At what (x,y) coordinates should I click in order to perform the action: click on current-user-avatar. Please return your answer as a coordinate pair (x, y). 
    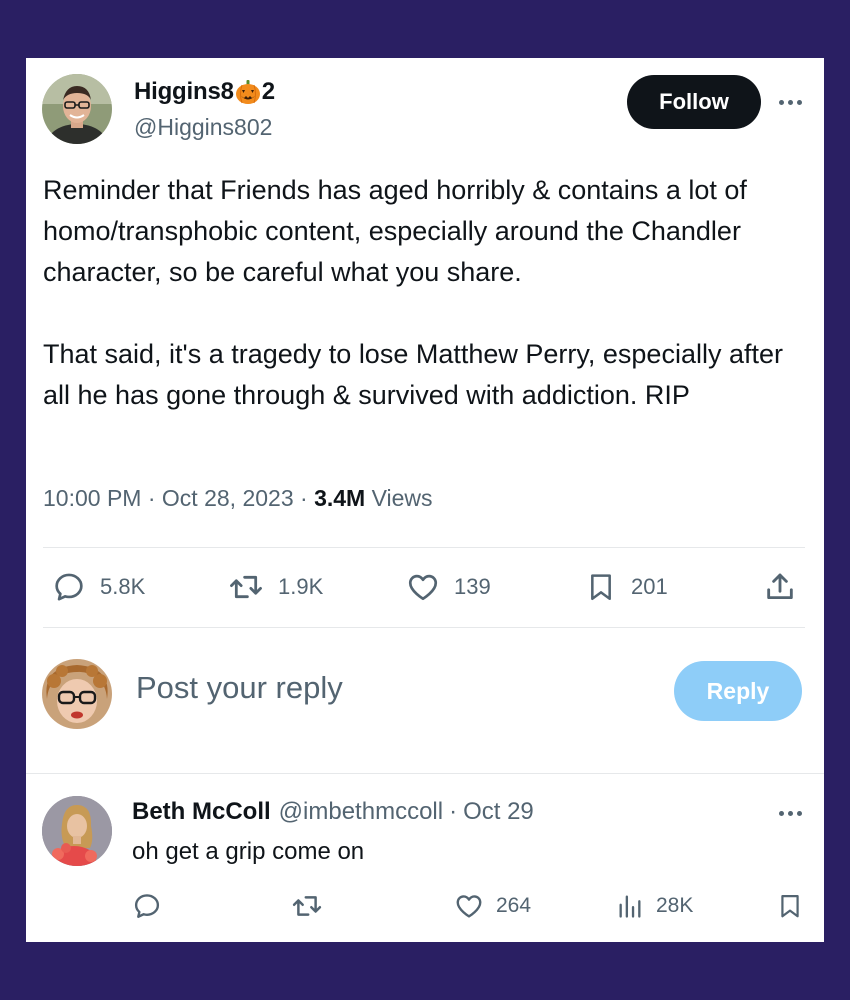
    Looking at the image, I should click on (77, 694).